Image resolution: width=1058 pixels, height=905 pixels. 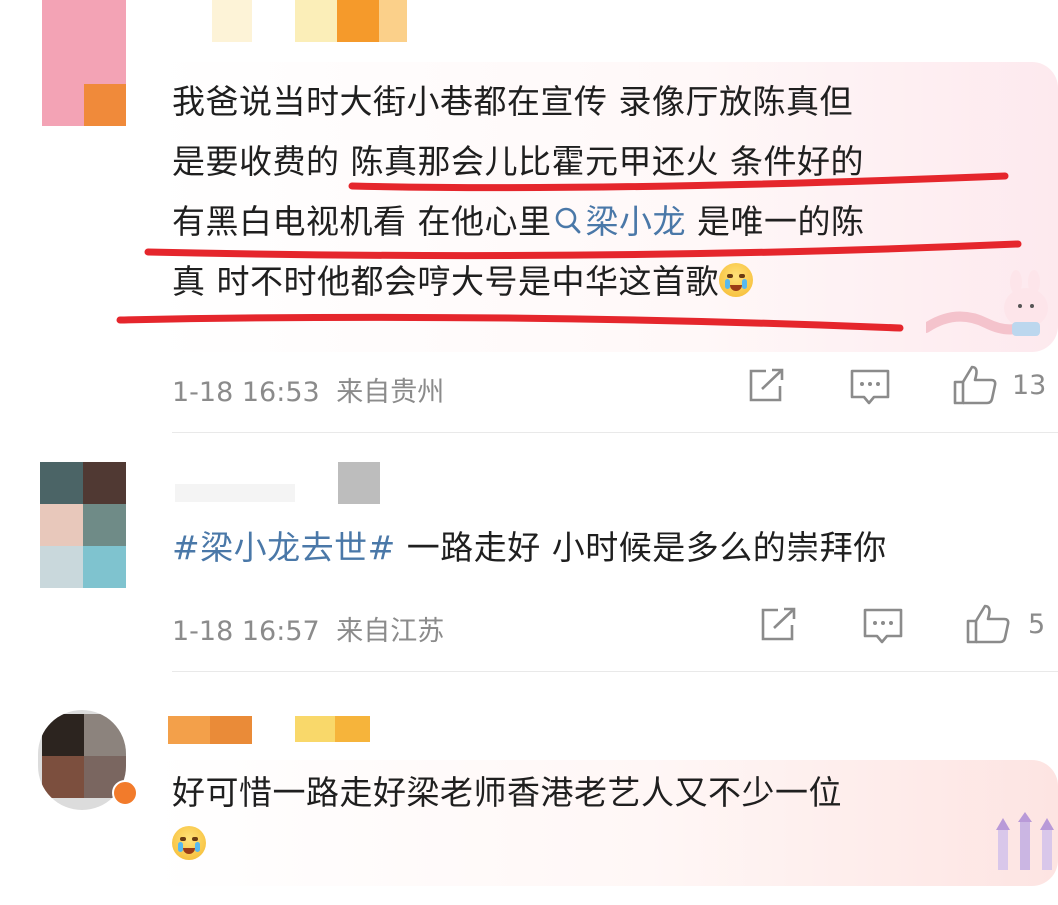 What do you see at coordinates (246, 631) in the screenshot?
I see `time-text: 1-18 16:57` at bounding box center [246, 631].